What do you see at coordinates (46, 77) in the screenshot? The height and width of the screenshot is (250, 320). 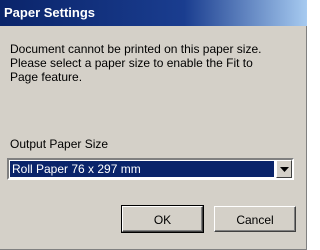 I see `message-line: Page feature.` at bounding box center [46, 77].